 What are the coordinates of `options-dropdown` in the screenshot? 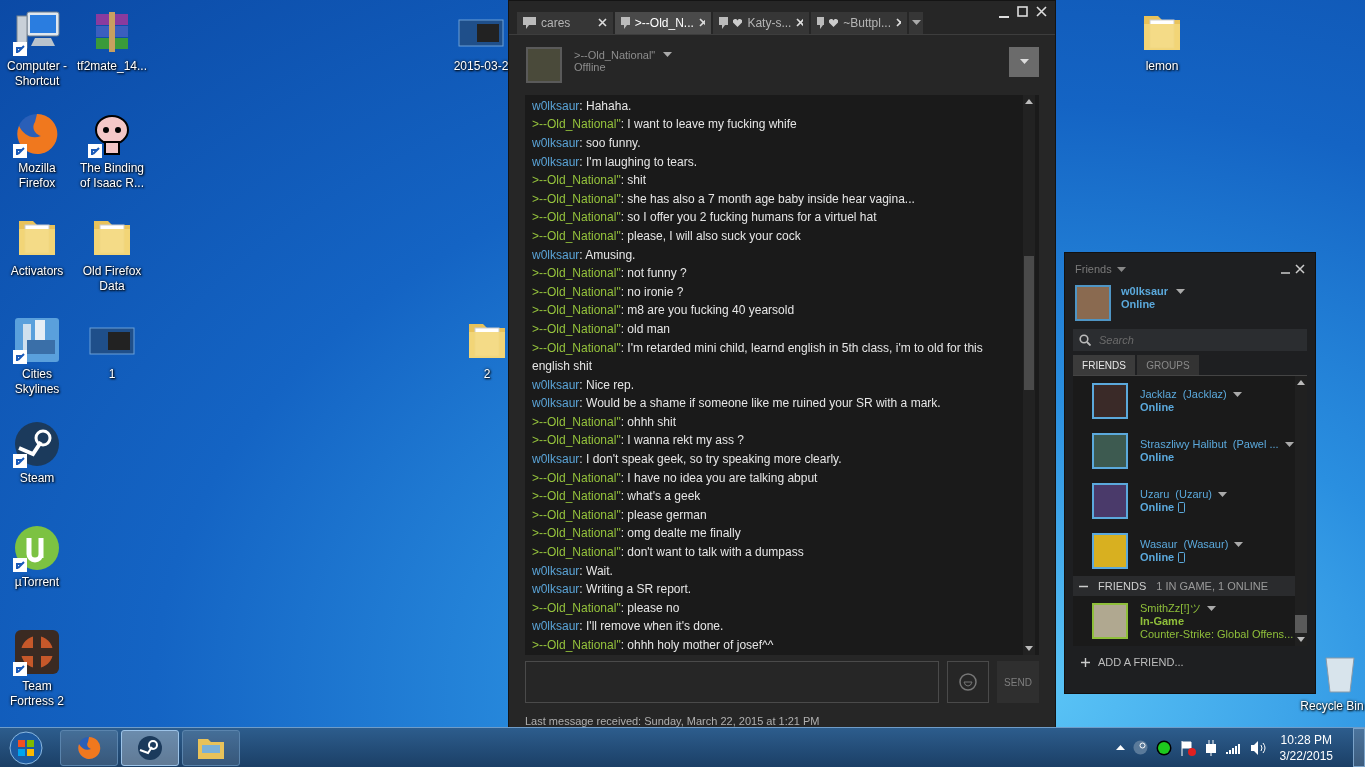 It's located at (1024, 61).